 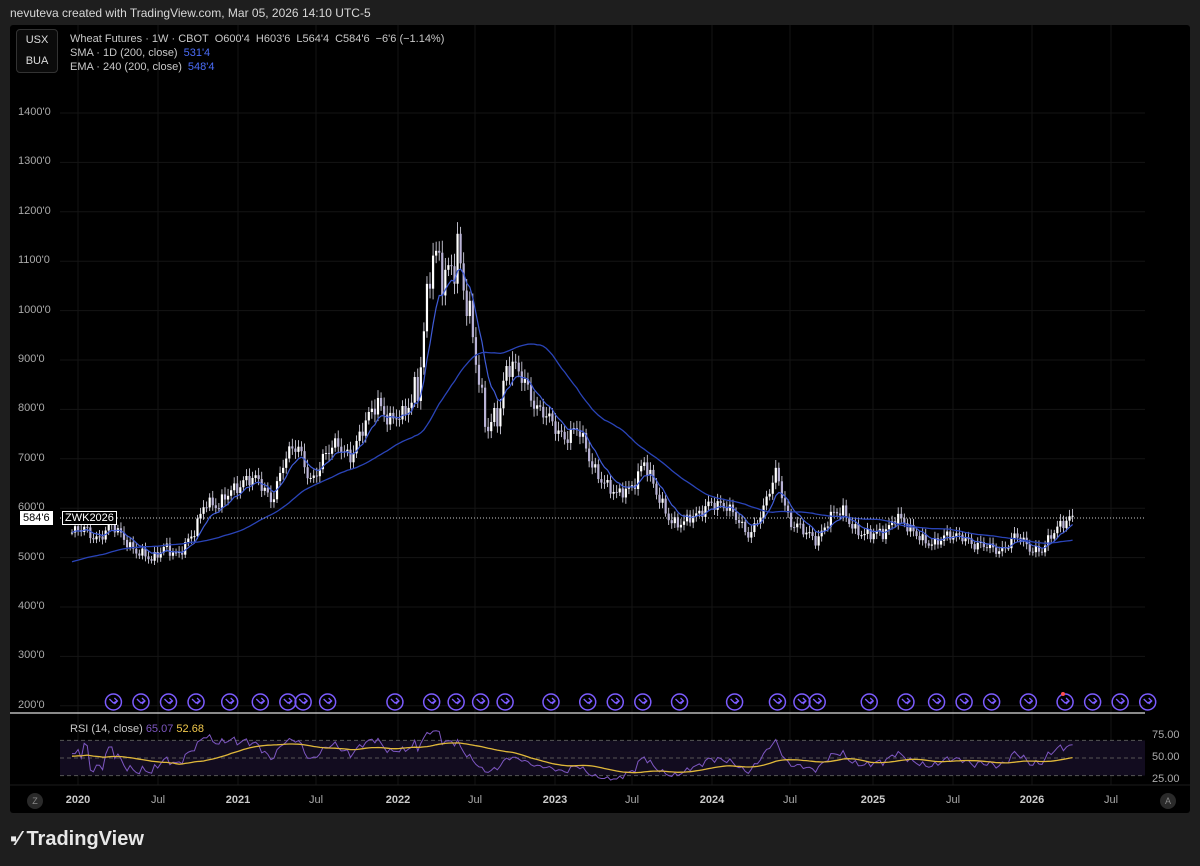 I want to click on z-button: Z, so click(x=35, y=801).